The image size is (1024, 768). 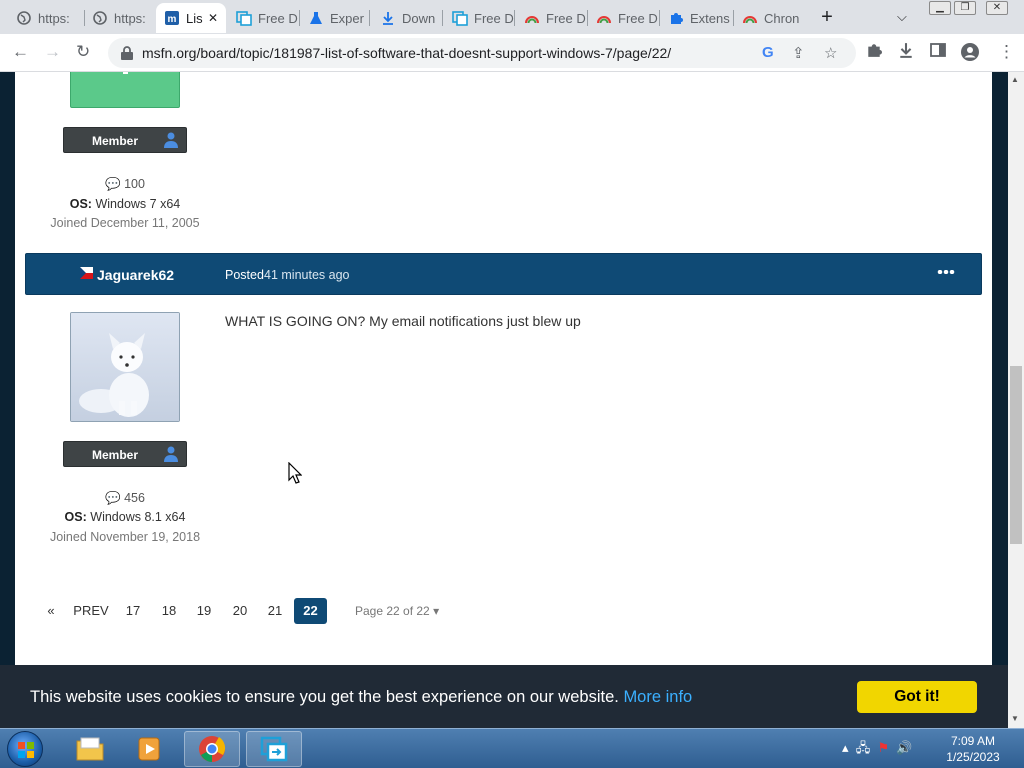 I want to click on msfn-icon: m, so click(x=172, y=18).